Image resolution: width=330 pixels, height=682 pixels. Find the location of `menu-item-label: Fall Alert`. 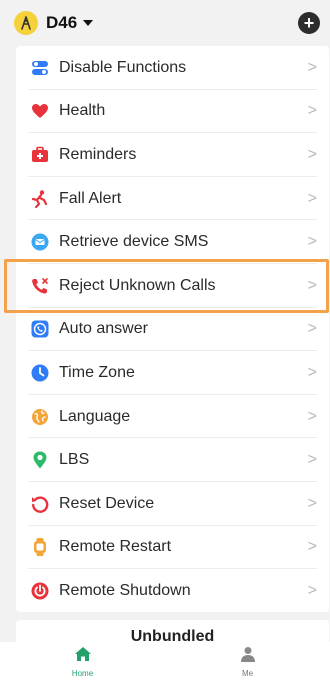

menu-item-label: Fall Alert is located at coordinates (90, 198).